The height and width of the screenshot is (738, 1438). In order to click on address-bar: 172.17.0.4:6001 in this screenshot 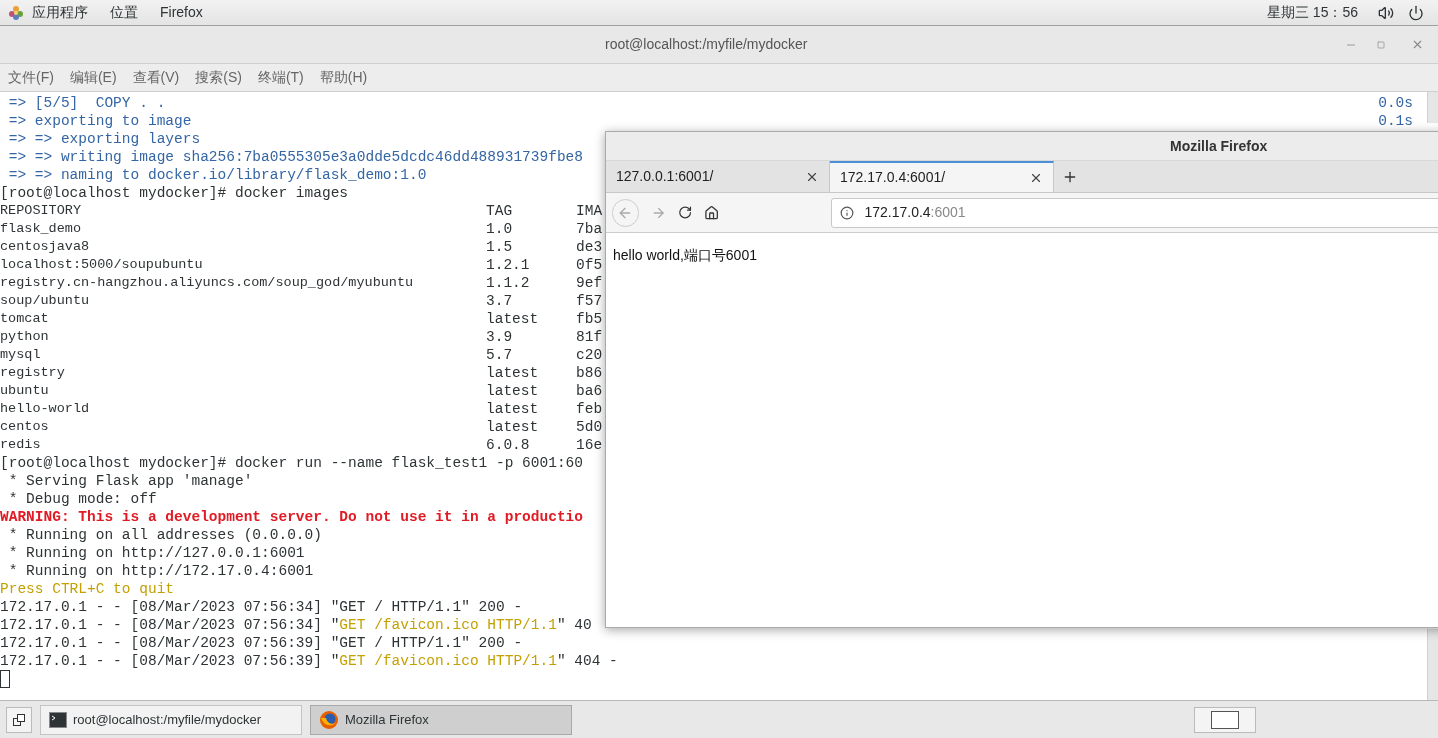, I will do `click(1134, 212)`.